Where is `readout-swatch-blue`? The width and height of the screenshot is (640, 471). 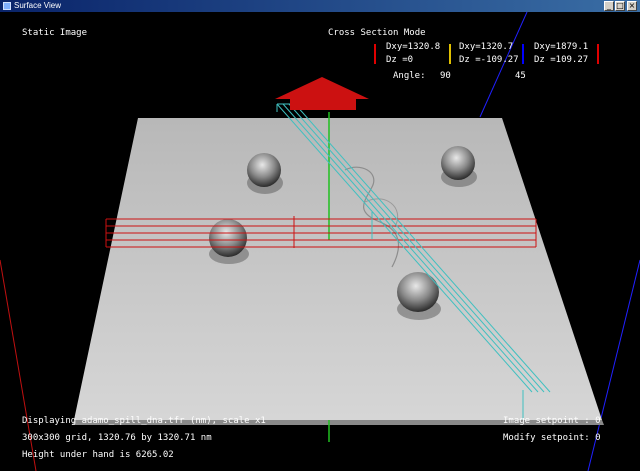
readout-swatch-blue is located at coordinates (523, 54).